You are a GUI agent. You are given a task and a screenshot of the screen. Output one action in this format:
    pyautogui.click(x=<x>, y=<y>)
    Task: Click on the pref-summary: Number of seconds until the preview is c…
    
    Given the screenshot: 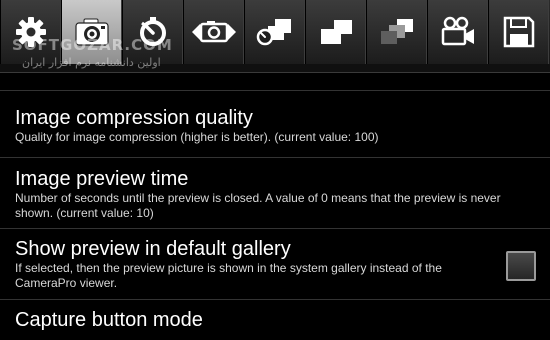 What is the action you would take?
    pyautogui.click(x=258, y=205)
    